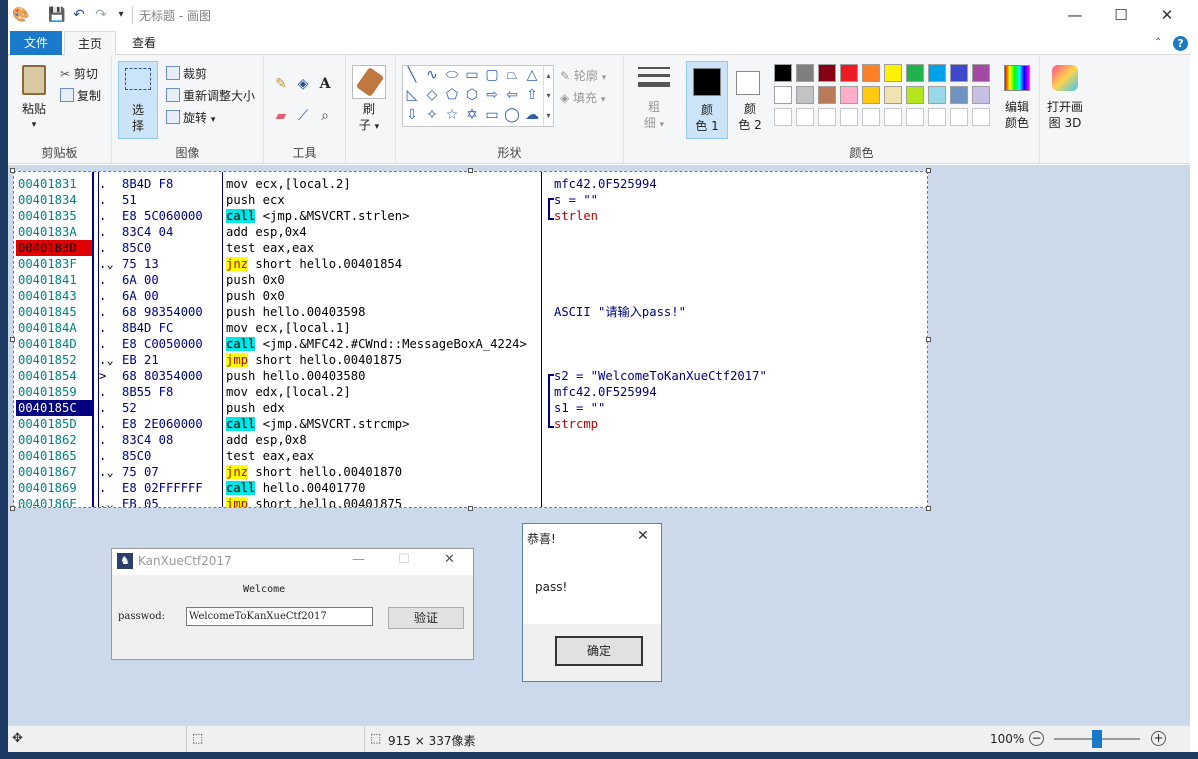 This screenshot has width=1198, height=759. What do you see at coordinates (79, 73) in the screenshot?
I see `cut-button: ✂ 剪切` at bounding box center [79, 73].